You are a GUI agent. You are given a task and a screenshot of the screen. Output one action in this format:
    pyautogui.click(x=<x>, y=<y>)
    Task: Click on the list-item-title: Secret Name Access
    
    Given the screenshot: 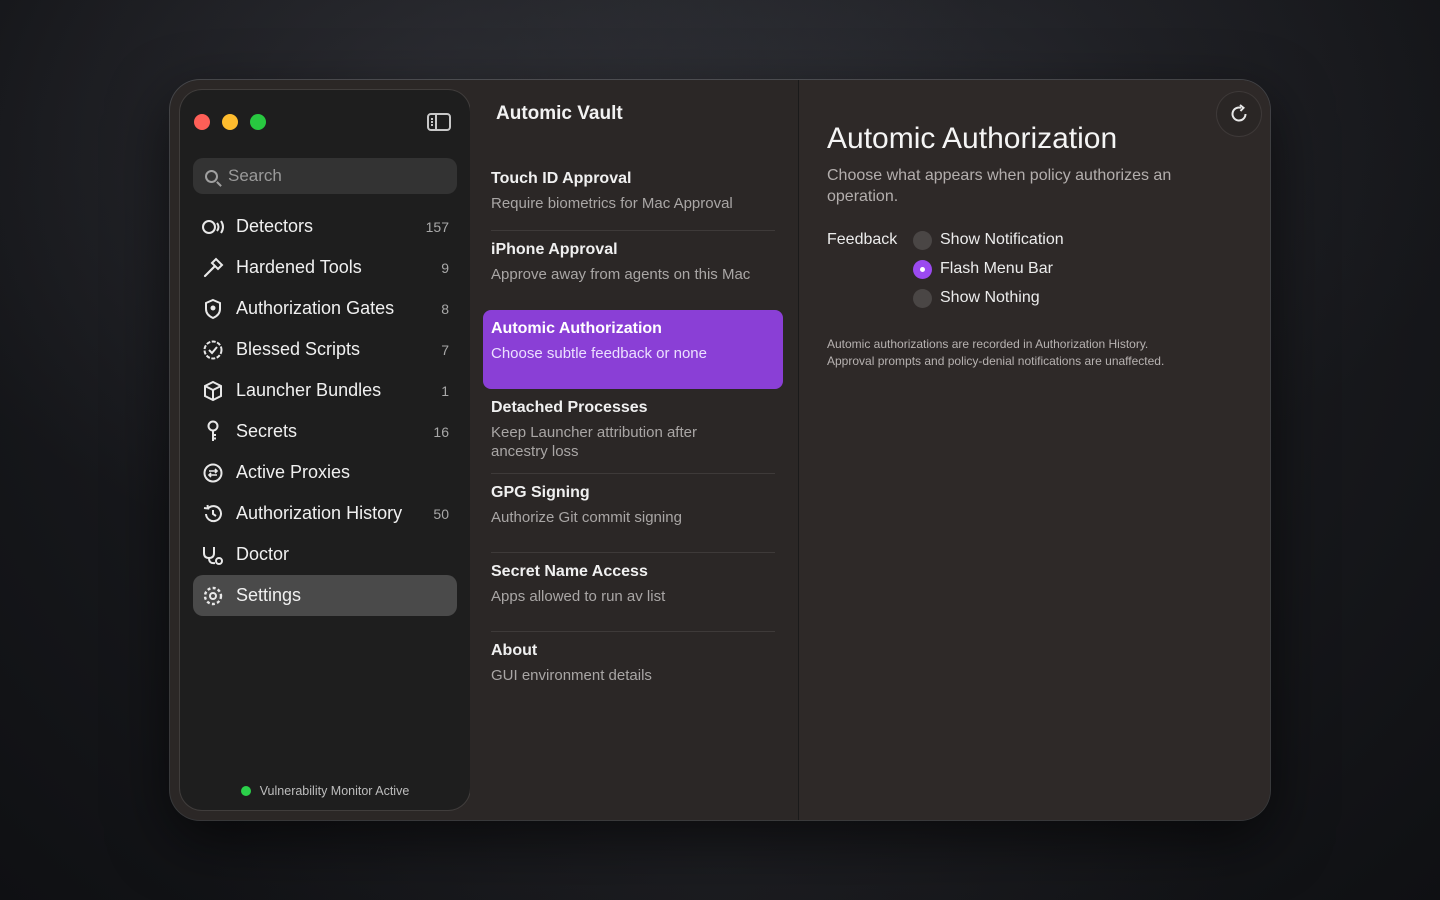 What is the action you would take?
    pyautogui.click(x=569, y=571)
    